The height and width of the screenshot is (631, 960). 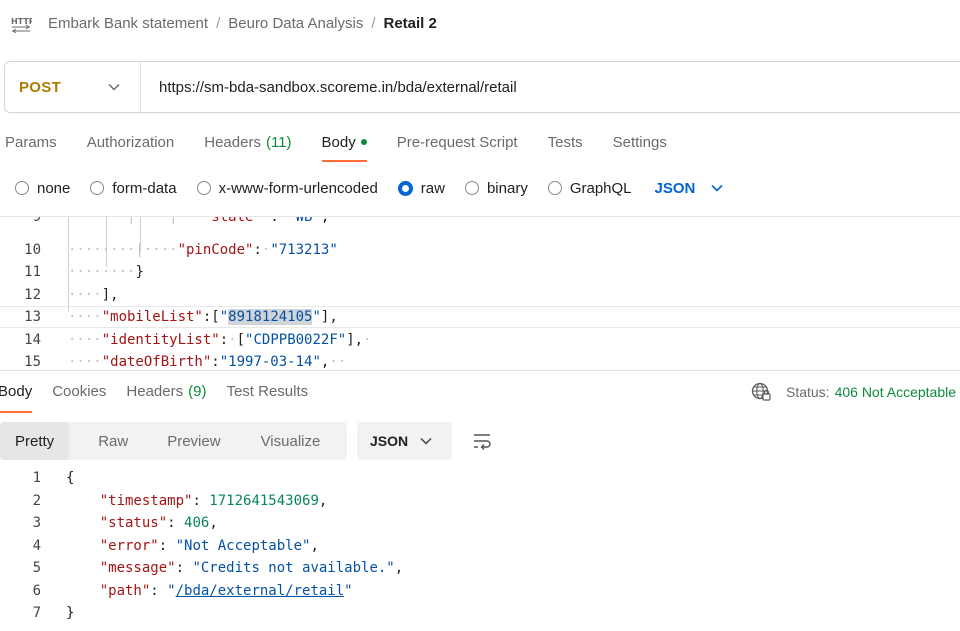 I want to click on response-view-selector: Pretty Raw Preview Visualize, so click(x=173, y=441).